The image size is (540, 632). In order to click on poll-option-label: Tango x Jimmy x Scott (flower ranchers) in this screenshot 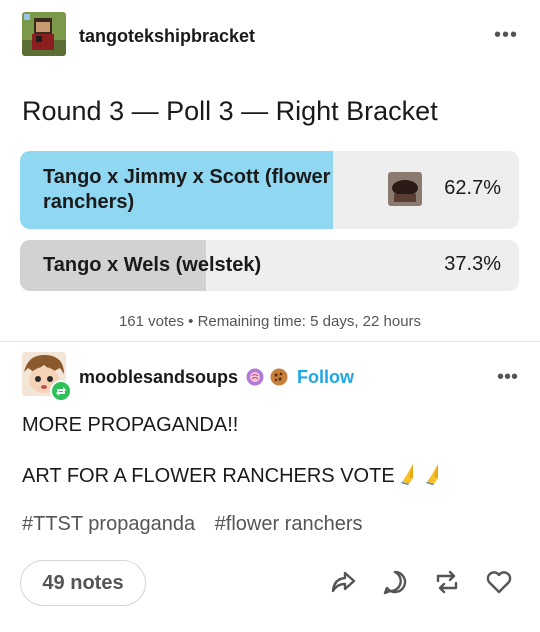, I will do `click(187, 189)`.